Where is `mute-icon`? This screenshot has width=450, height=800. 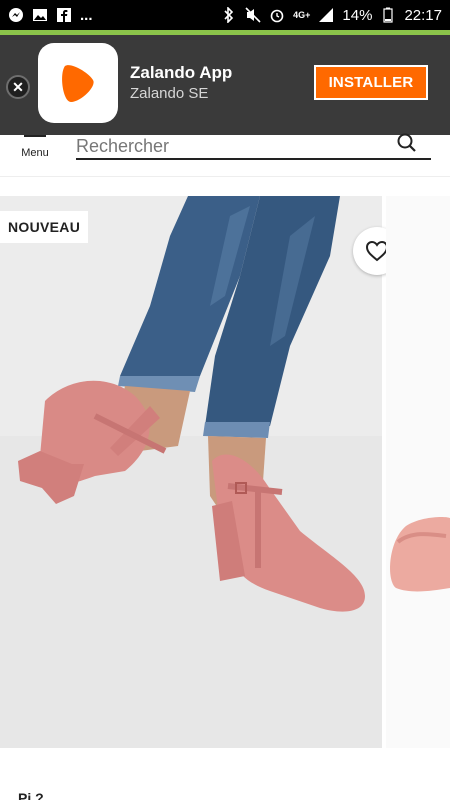 mute-icon is located at coordinates (253, 15).